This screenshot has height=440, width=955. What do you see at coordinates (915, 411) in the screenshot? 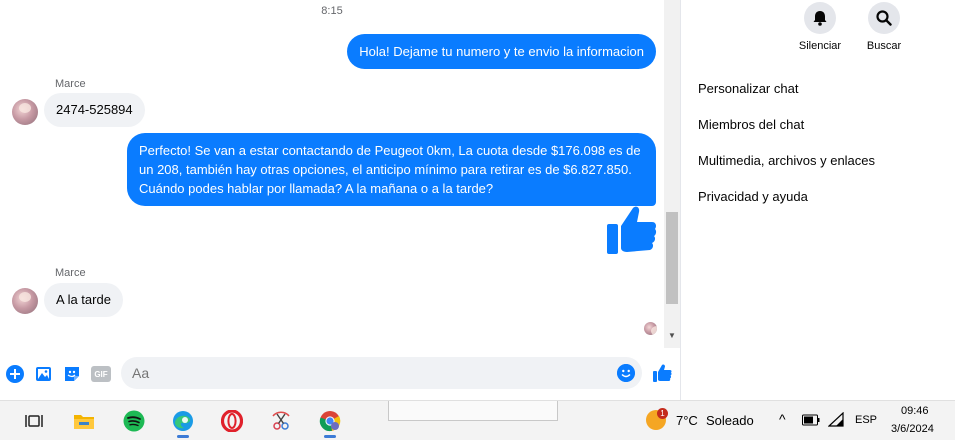
I see `clock-time: 09:46` at bounding box center [915, 411].